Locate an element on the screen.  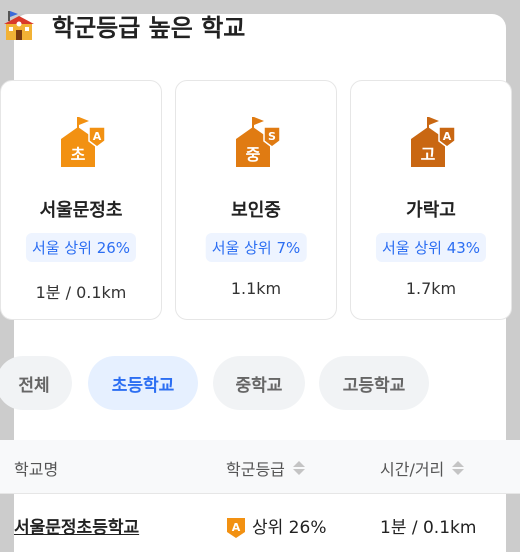
time-distance-cell: 1분 / 0.1km is located at coordinates (428, 528).